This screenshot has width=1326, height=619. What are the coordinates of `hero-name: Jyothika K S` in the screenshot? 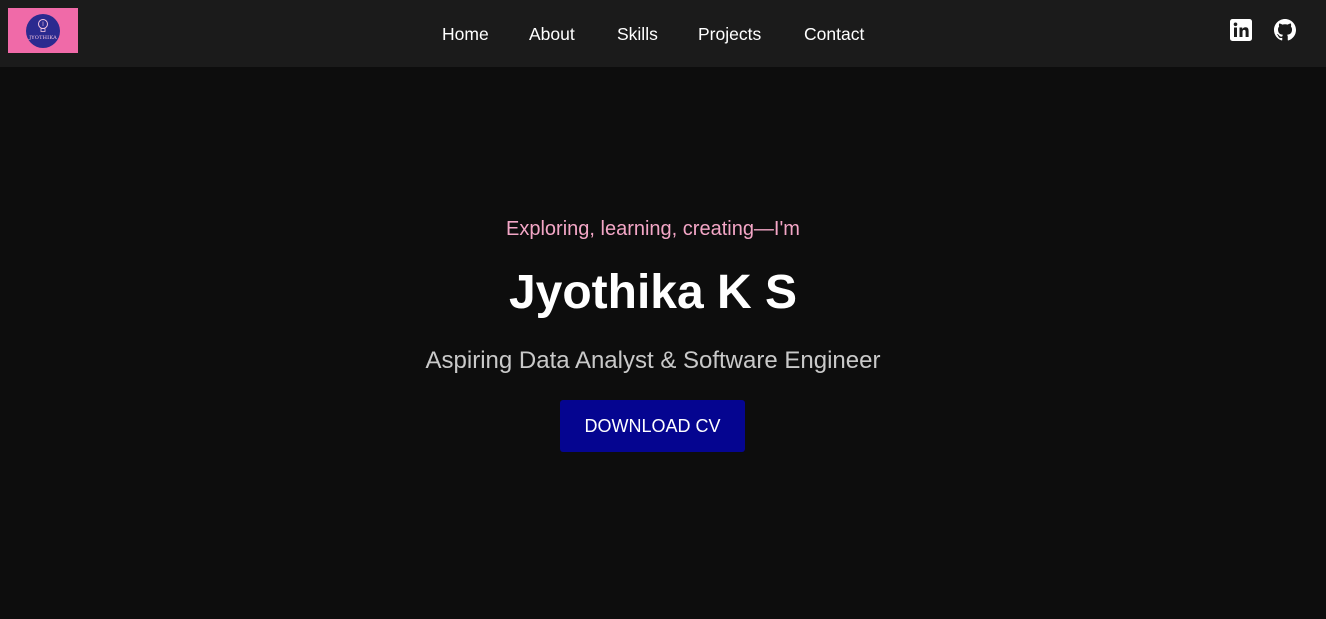 It's located at (653, 292).